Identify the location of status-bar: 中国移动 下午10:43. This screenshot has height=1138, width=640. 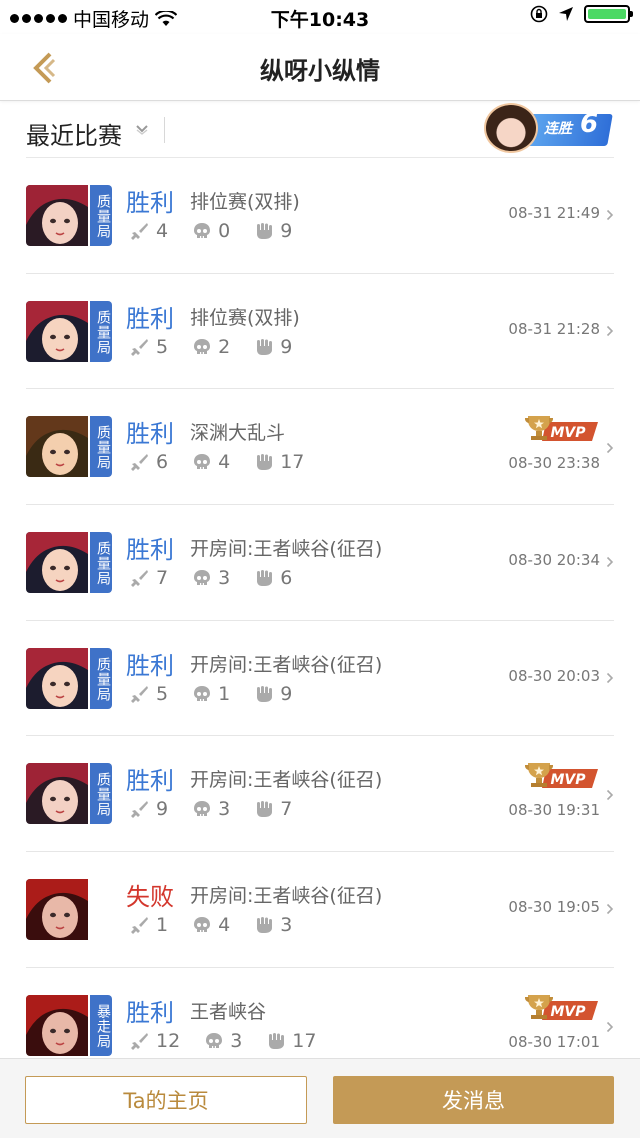
(320, 17).